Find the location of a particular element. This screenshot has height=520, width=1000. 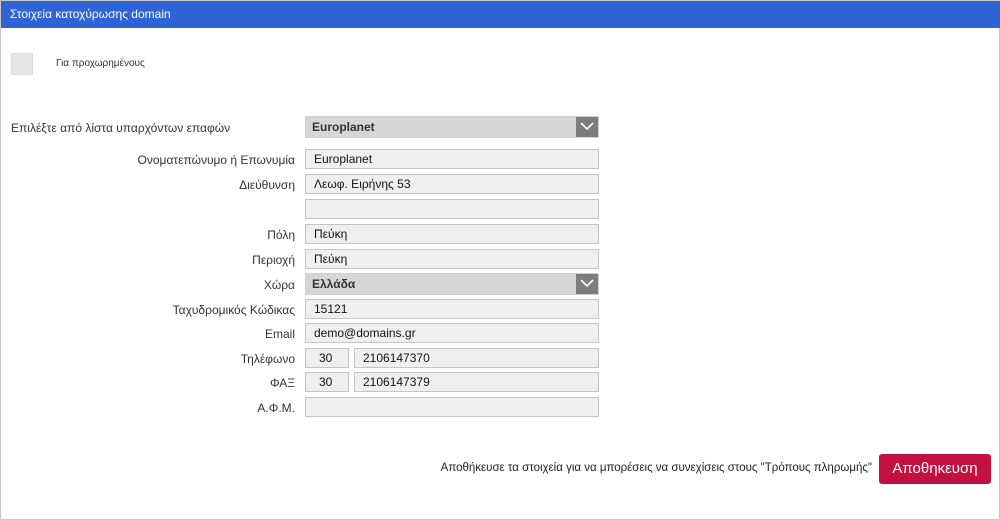

fax-code-field: 30 is located at coordinates (327, 382).